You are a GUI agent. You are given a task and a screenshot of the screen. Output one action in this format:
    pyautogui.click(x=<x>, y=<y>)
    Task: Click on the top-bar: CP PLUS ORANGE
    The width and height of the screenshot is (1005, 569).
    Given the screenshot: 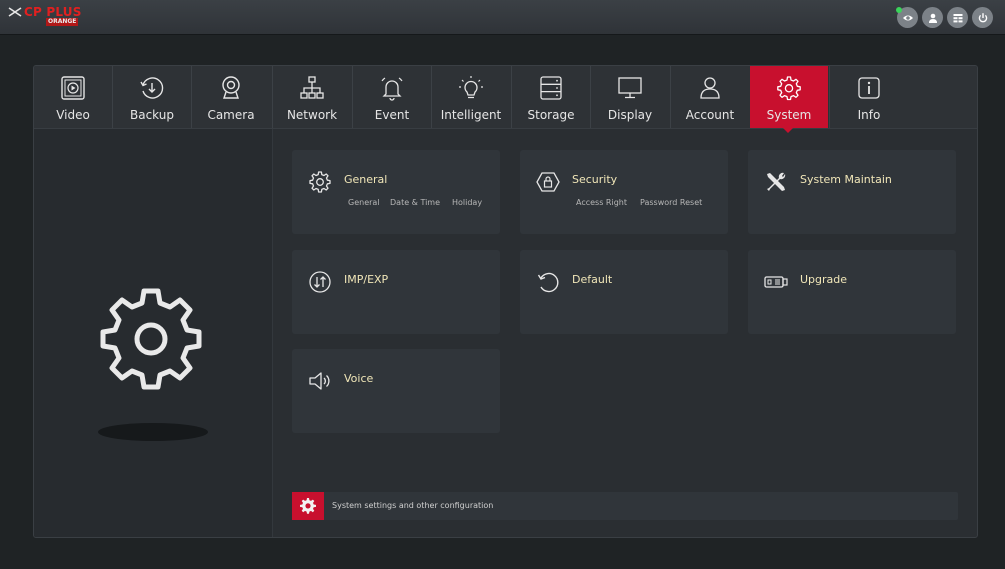 What is the action you would take?
    pyautogui.click(x=502, y=17)
    